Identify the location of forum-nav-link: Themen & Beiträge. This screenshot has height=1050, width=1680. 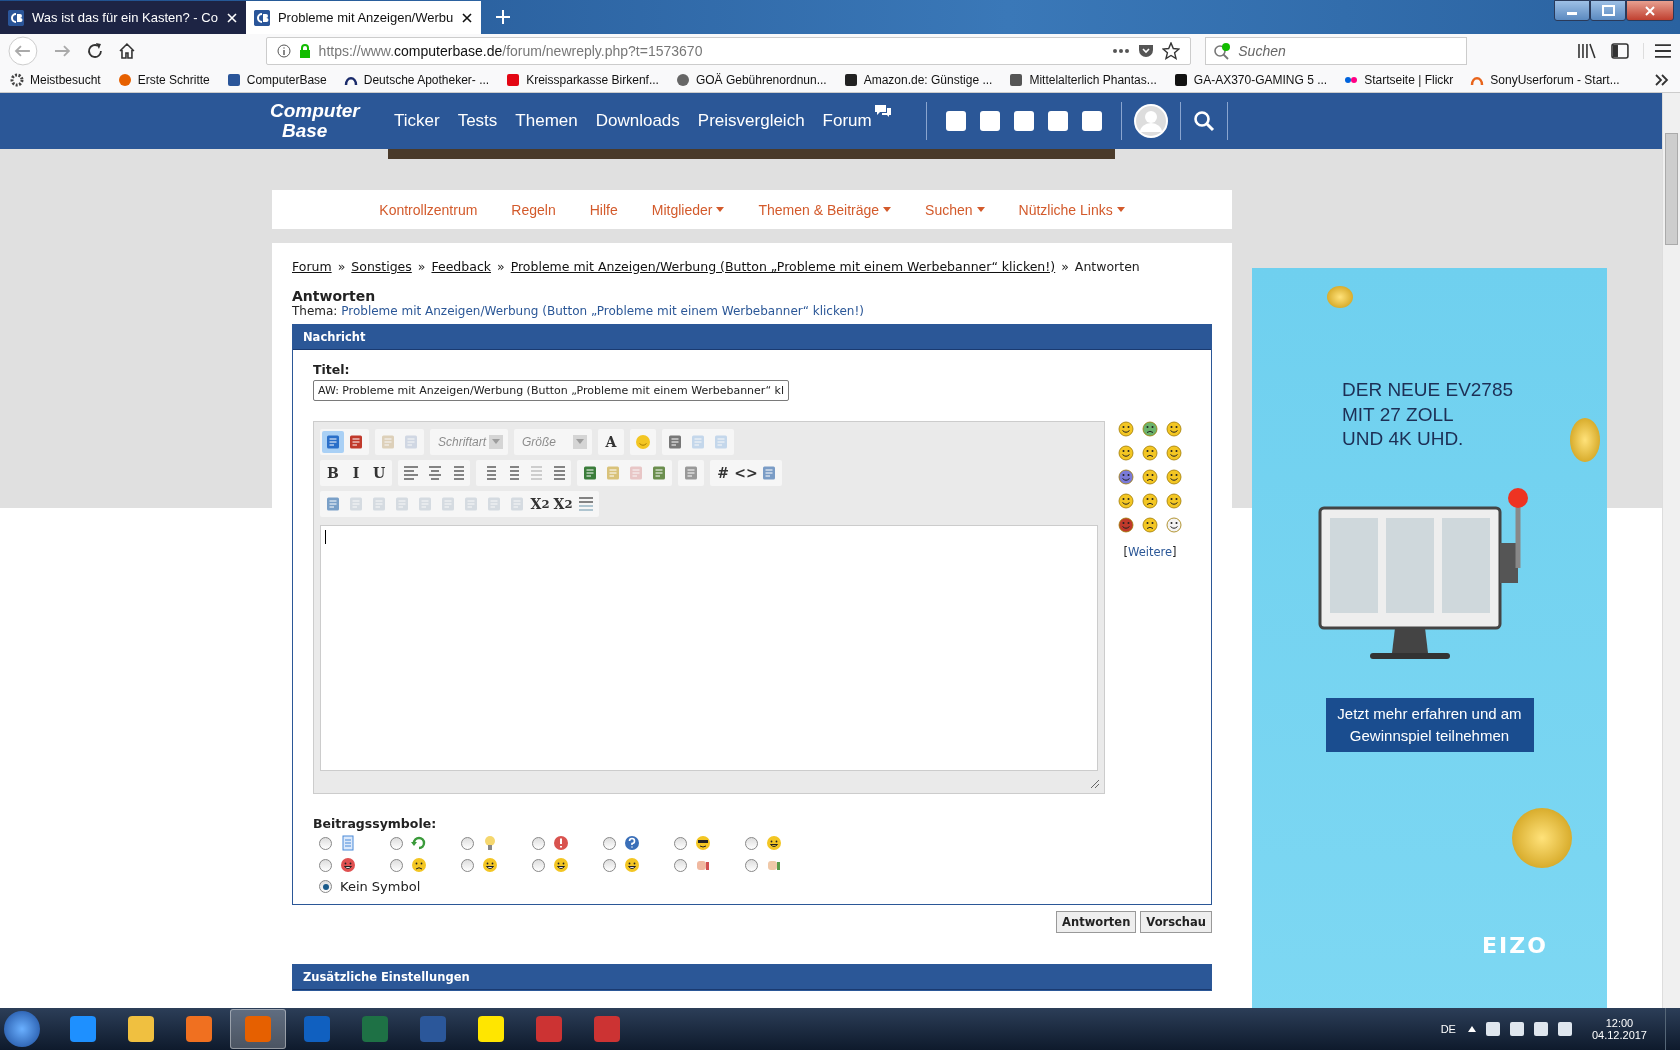
(825, 209).